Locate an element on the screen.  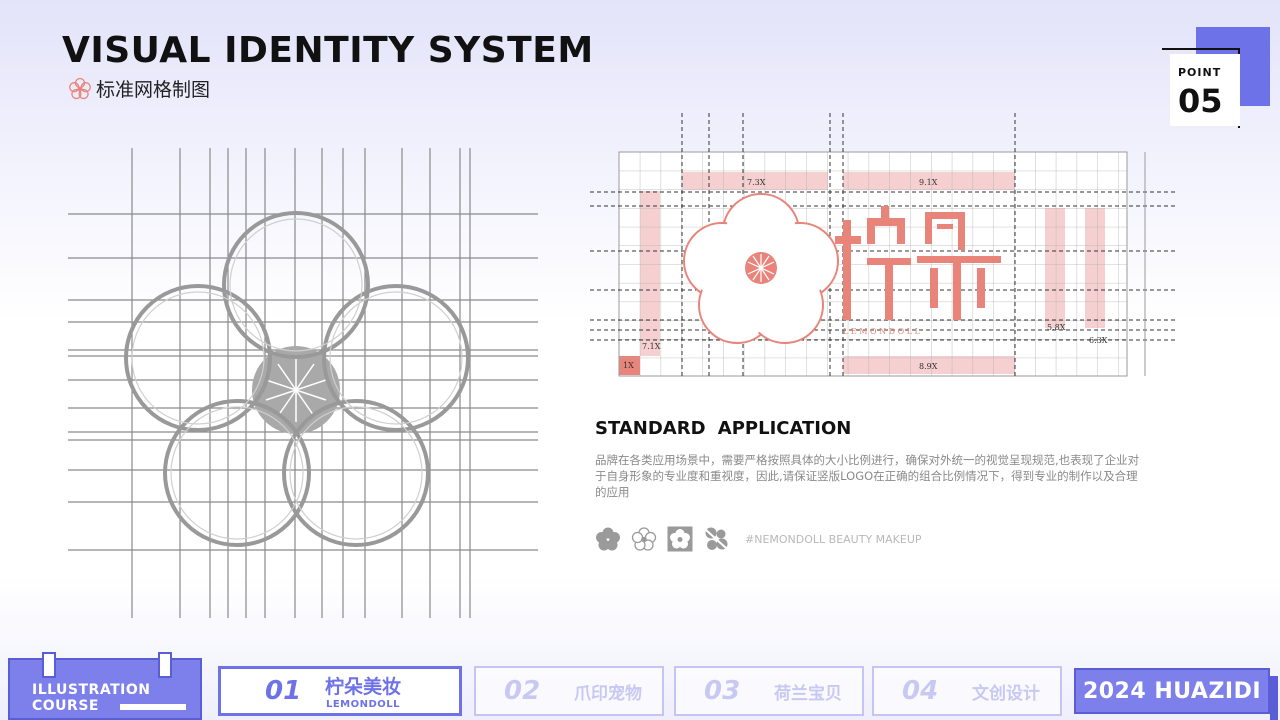
ratio-label: 6.3X is located at coordinates (1098, 340).